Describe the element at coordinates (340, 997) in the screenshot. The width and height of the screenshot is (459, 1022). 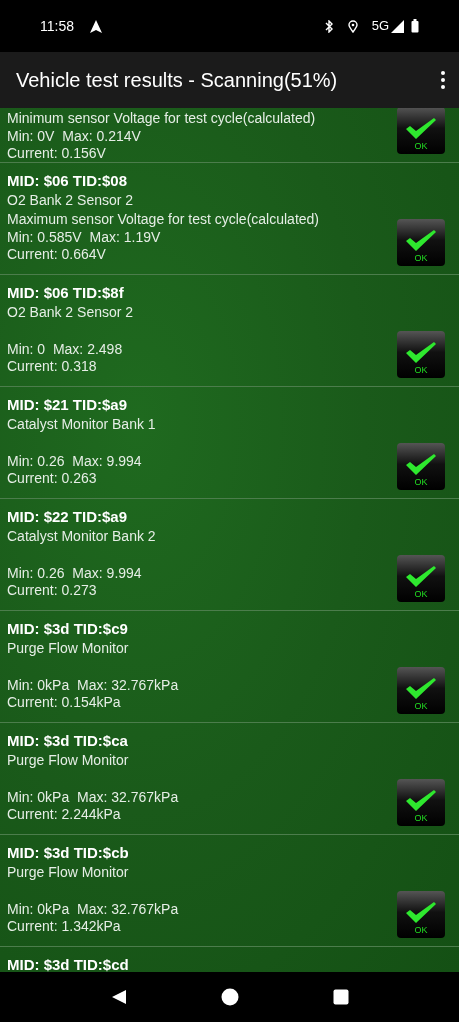
I see `recents-icon` at that location.